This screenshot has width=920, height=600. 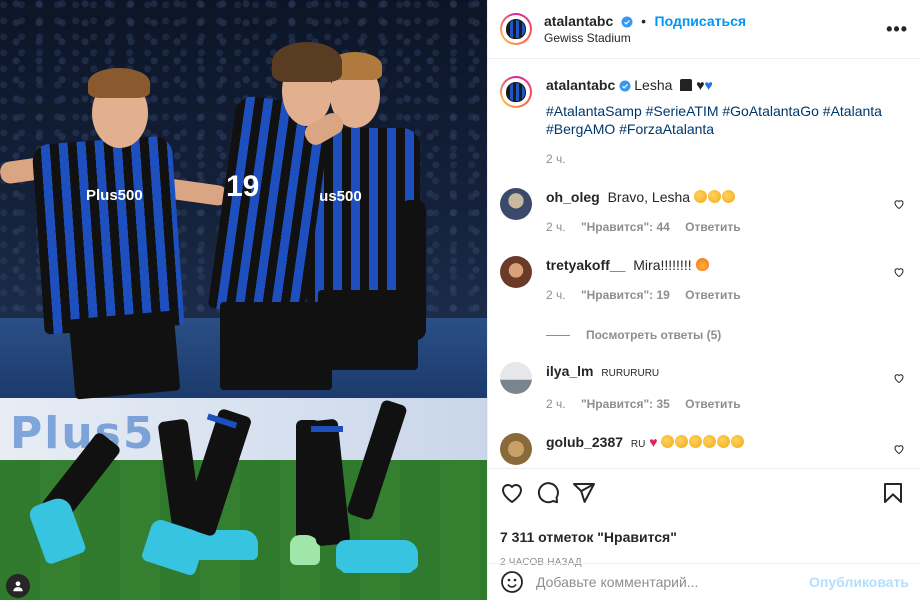 What do you see at coordinates (243, 186) in the screenshot?
I see `shirt-number: 19` at bounding box center [243, 186].